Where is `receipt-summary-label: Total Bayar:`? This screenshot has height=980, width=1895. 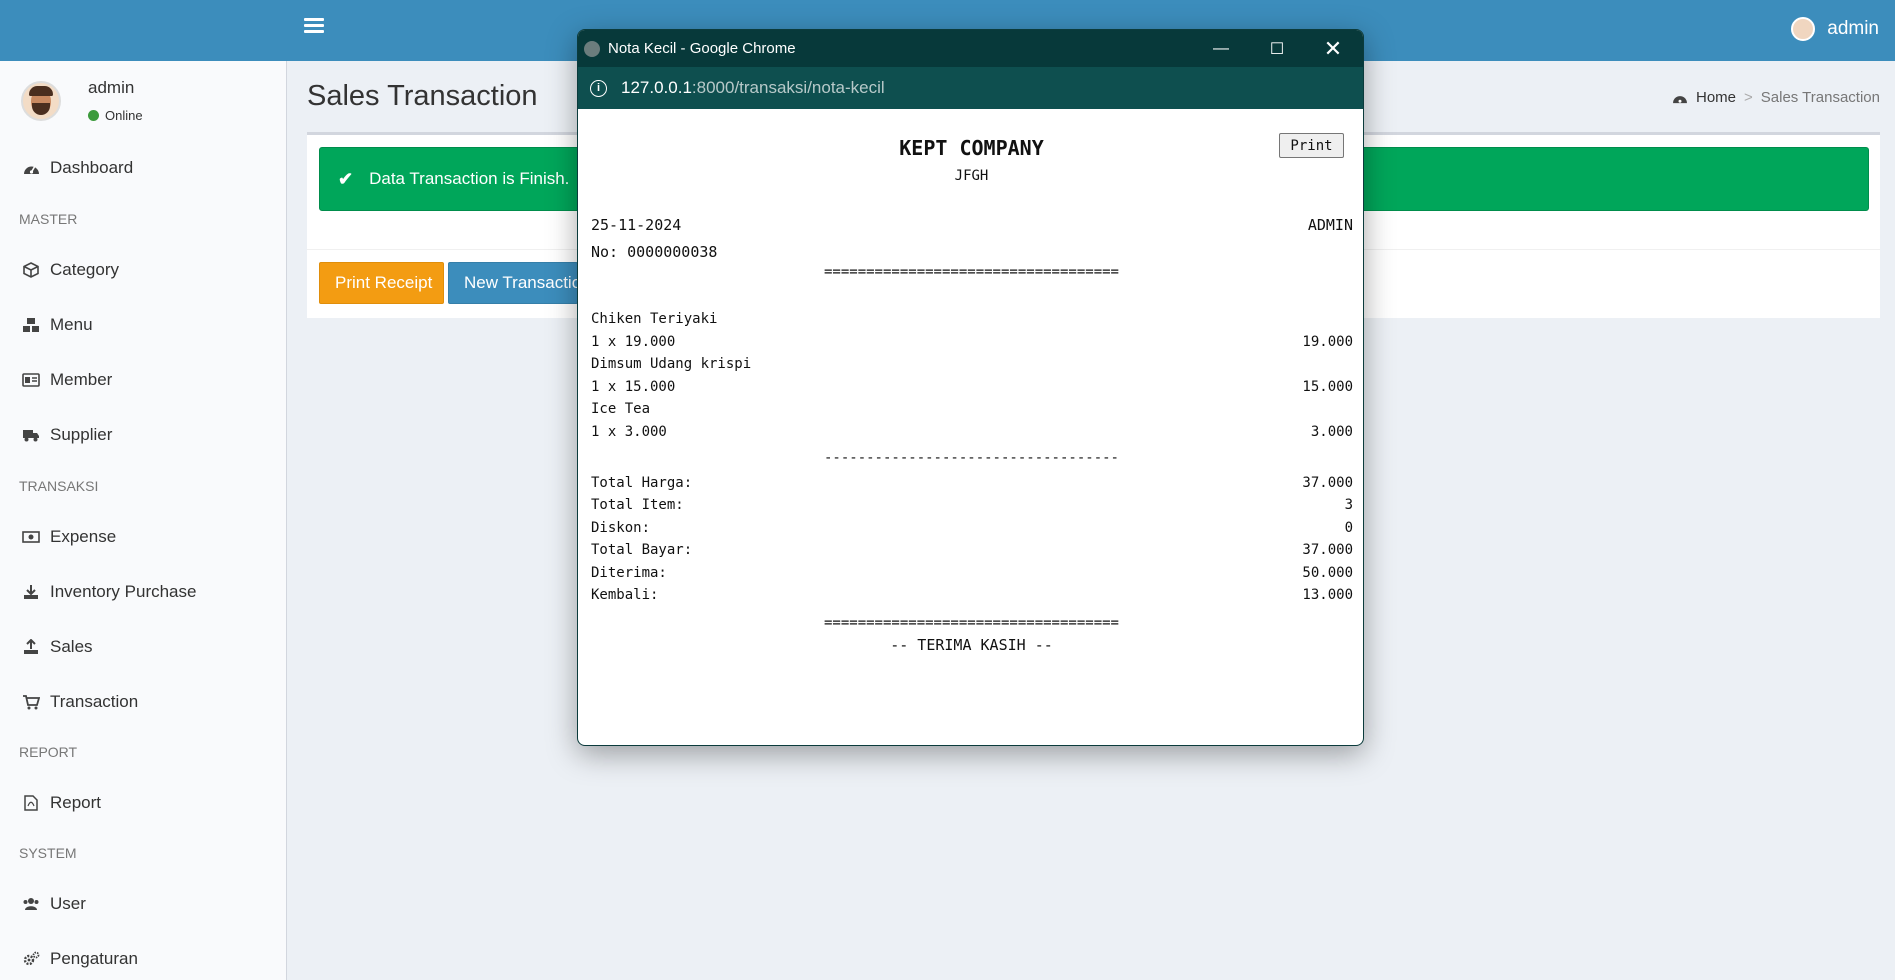
receipt-summary-label: Total Bayar: is located at coordinates (642, 550).